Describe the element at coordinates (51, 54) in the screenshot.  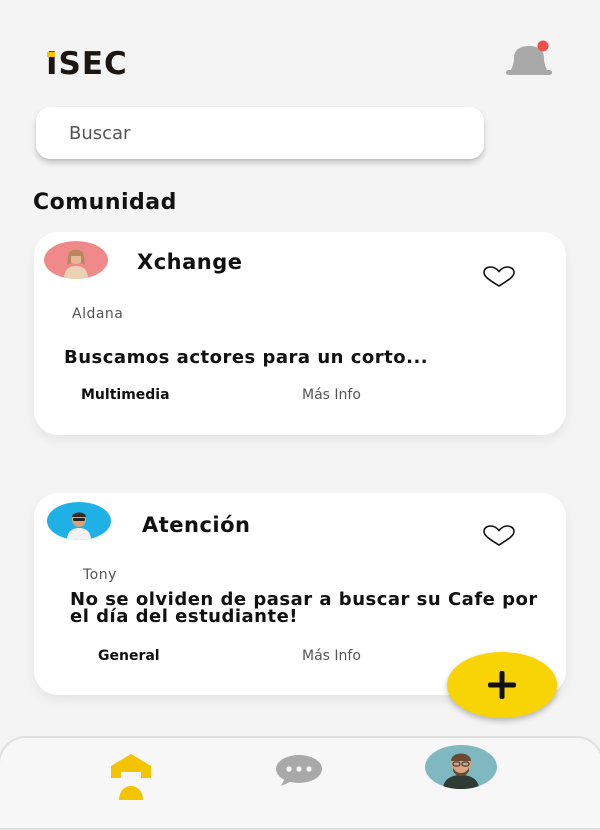
I see `logo-accent` at that location.